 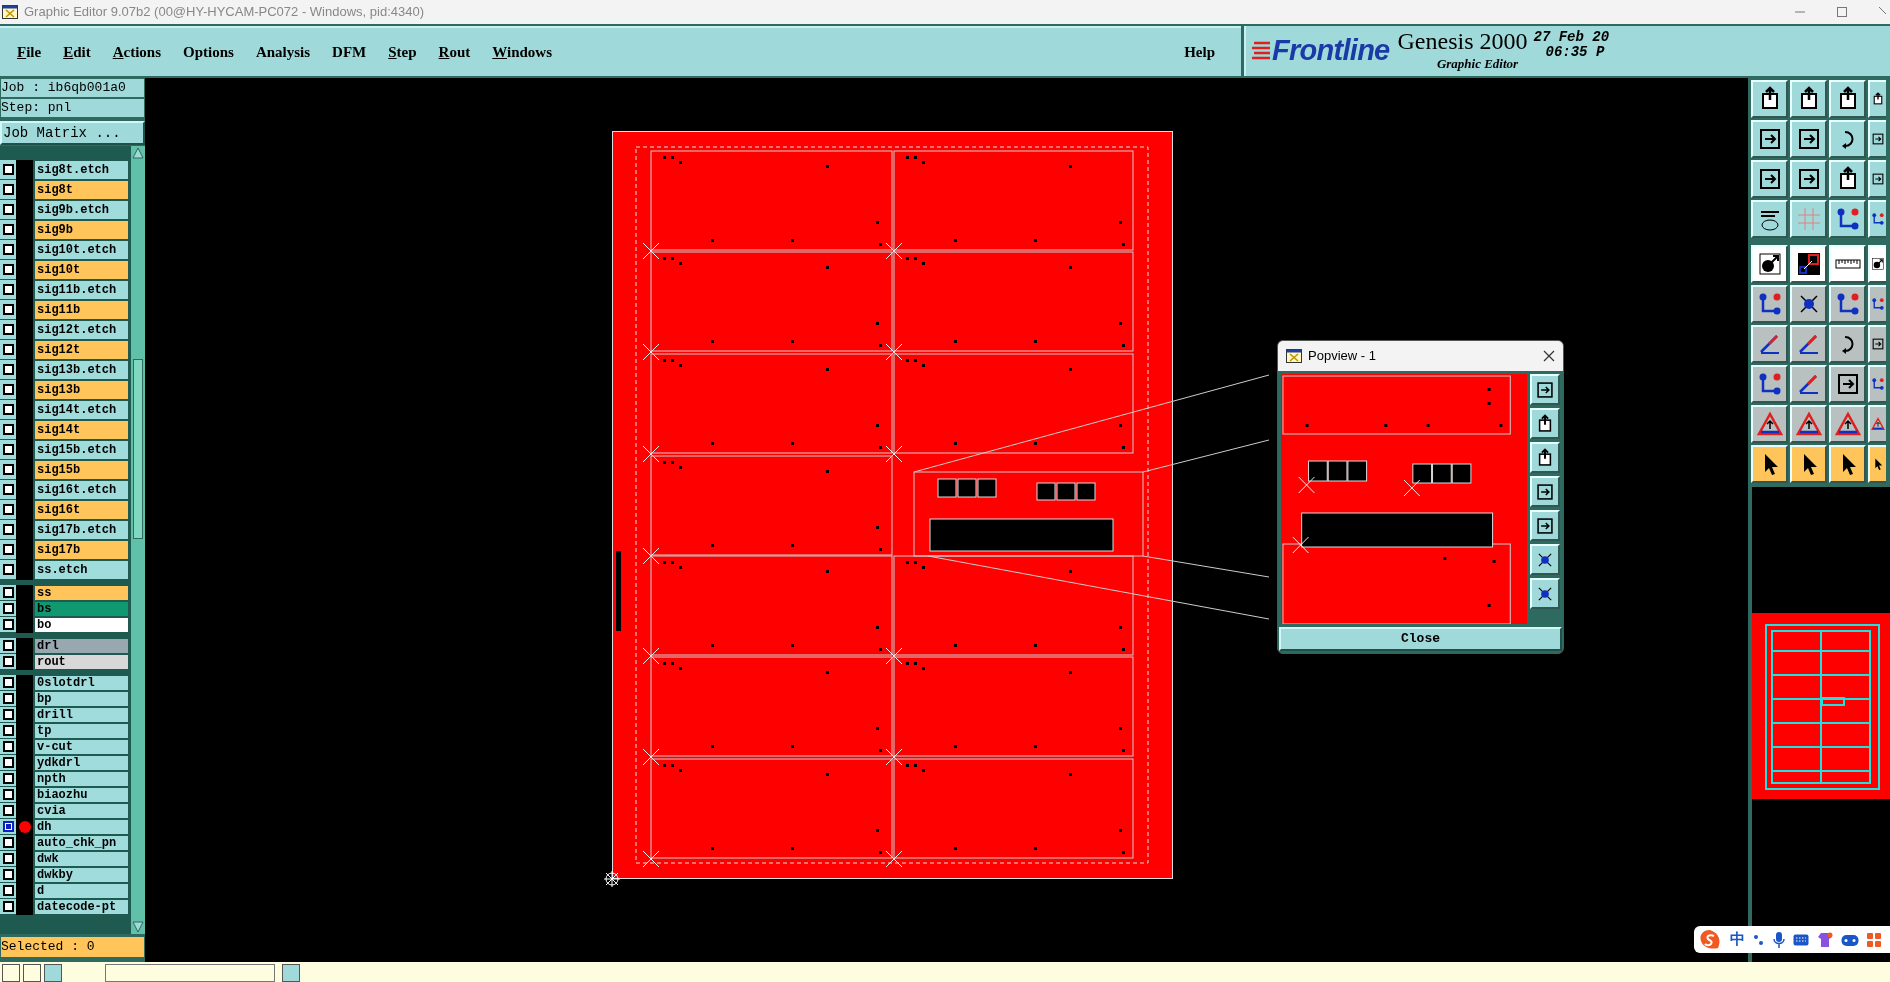 What do you see at coordinates (349, 52) in the screenshot?
I see `menu-item: DFM` at bounding box center [349, 52].